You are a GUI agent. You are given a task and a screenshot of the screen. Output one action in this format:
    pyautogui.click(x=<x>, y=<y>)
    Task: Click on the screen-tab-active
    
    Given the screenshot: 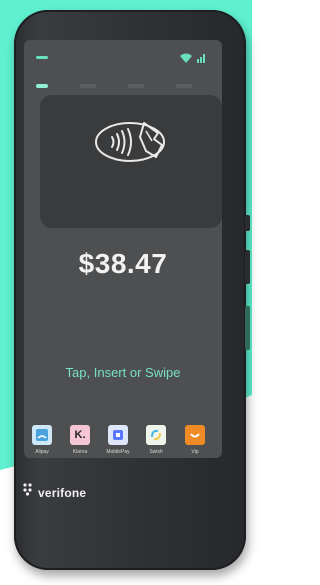 What is the action you would take?
    pyautogui.click(x=42, y=86)
    